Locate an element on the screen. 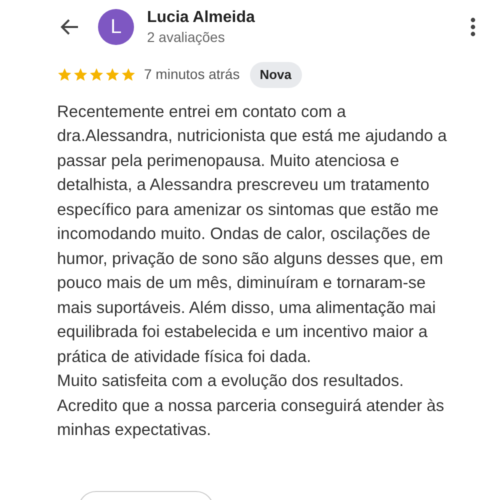 This screenshot has height=500, width=500. reviewer-name: Lucia Almeida is located at coordinates (201, 18).